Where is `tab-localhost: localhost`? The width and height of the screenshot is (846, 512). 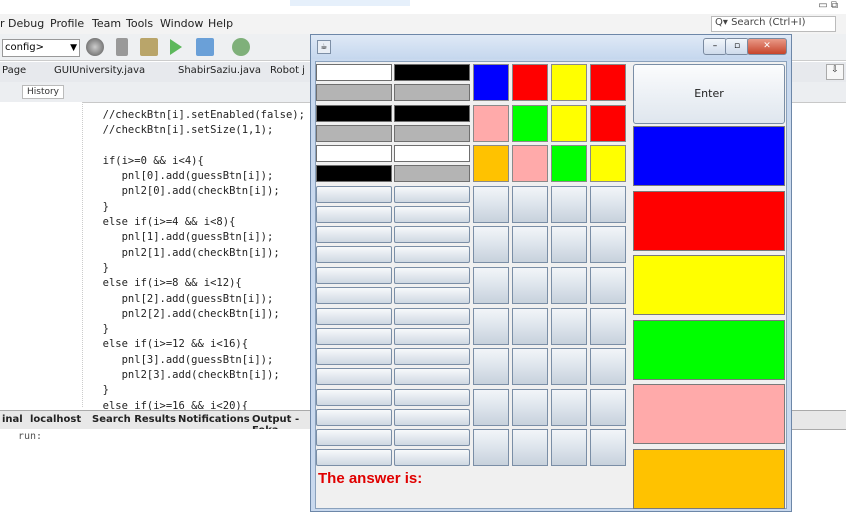 tab-localhost: localhost is located at coordinates (55, 419).